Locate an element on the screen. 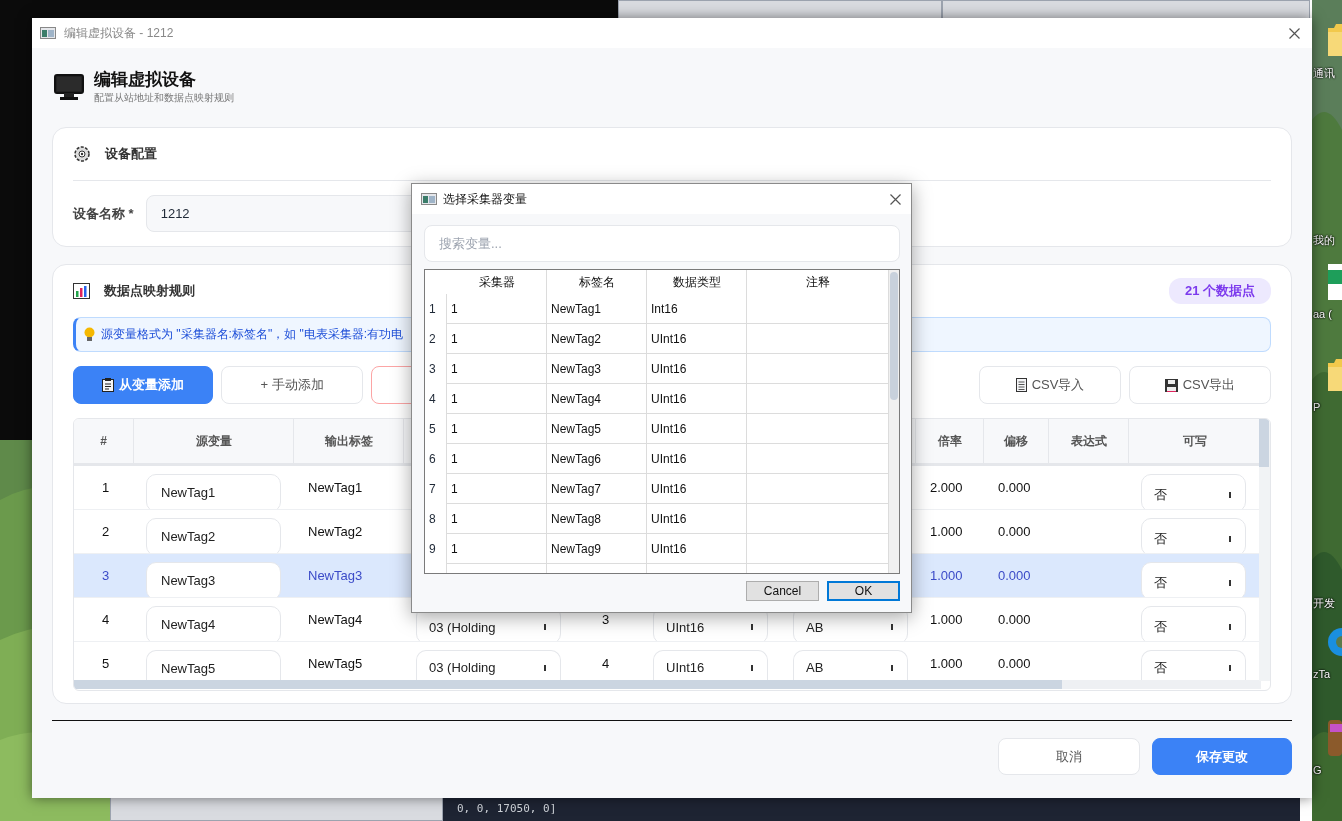 The width and height of the screenshot is (1342, 821). table-row: 1 1 NewTag1 Int16 is located at coordinates (657, 309).